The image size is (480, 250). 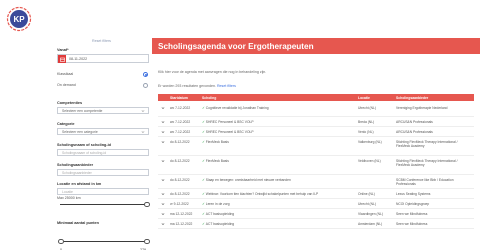 What do you see at coordinates (103, 242) in the screenshot?
I see `punten-slider-track` at bounding box center [103, 242].